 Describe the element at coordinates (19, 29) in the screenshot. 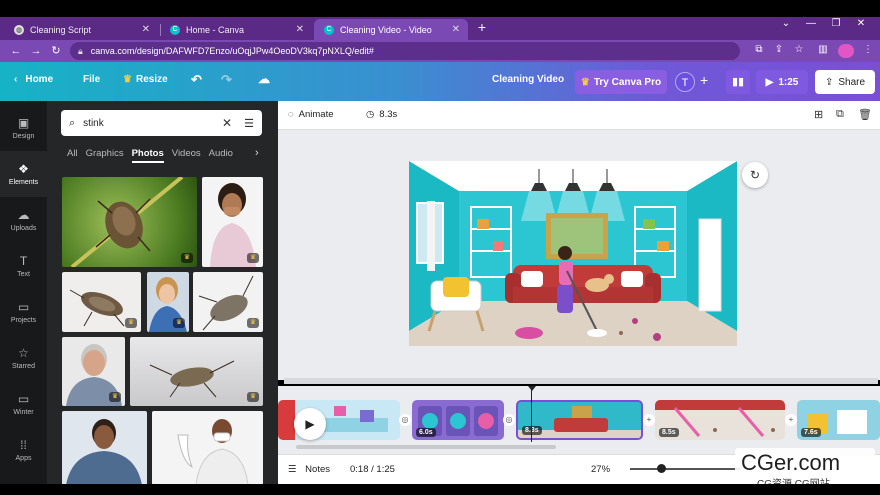

I see `globe-icon: ◍` at that location.